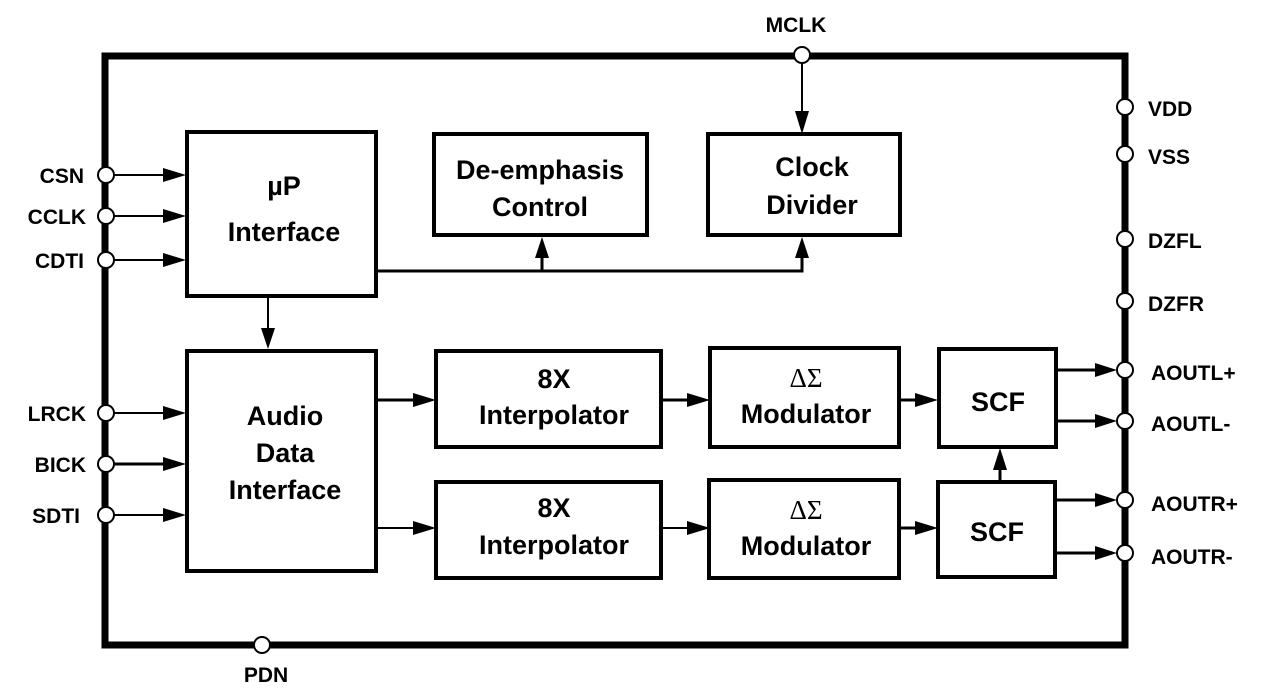 Image resolution: width=1273 pixels, height=689 pixels. What do you see at coordinates (1170, 109) in the screenshot?
I see `pin-label-vdd: VDD` at bounding box center [1170, 109].